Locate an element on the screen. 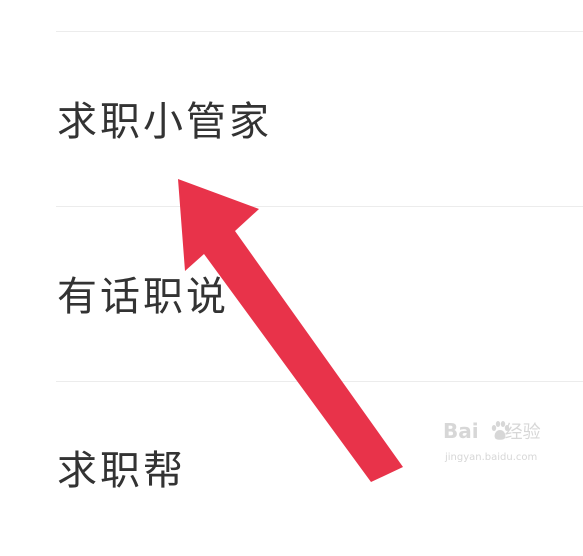 The width and height of the screenshot is (583, 556). watermark-site-url: jingyan.baidu.com is located at coordinates (491, 457).